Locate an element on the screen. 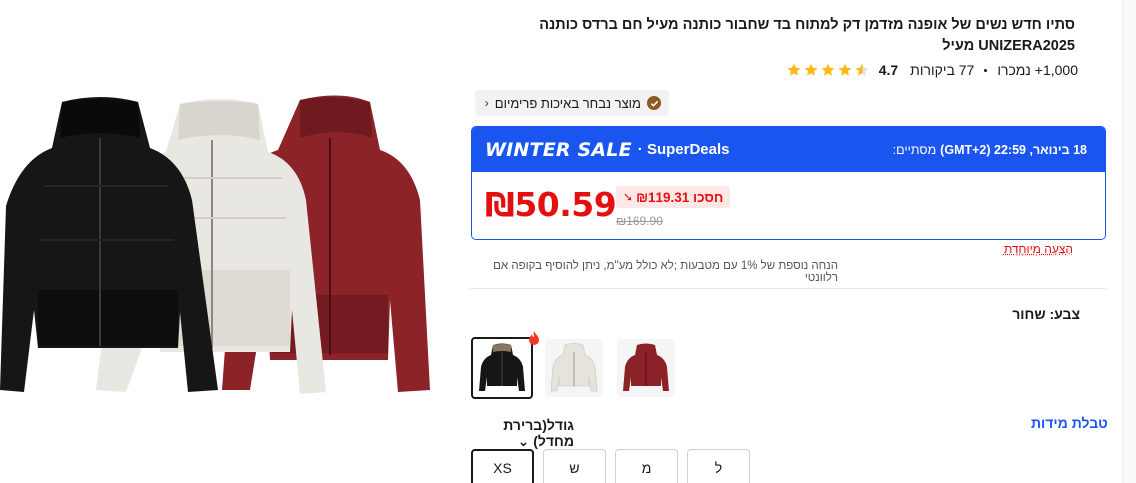  deal-price-area: ₪50.59 חסכו ₪119.31 ➘ ₪169.90 is located at coordinates (788, 205).